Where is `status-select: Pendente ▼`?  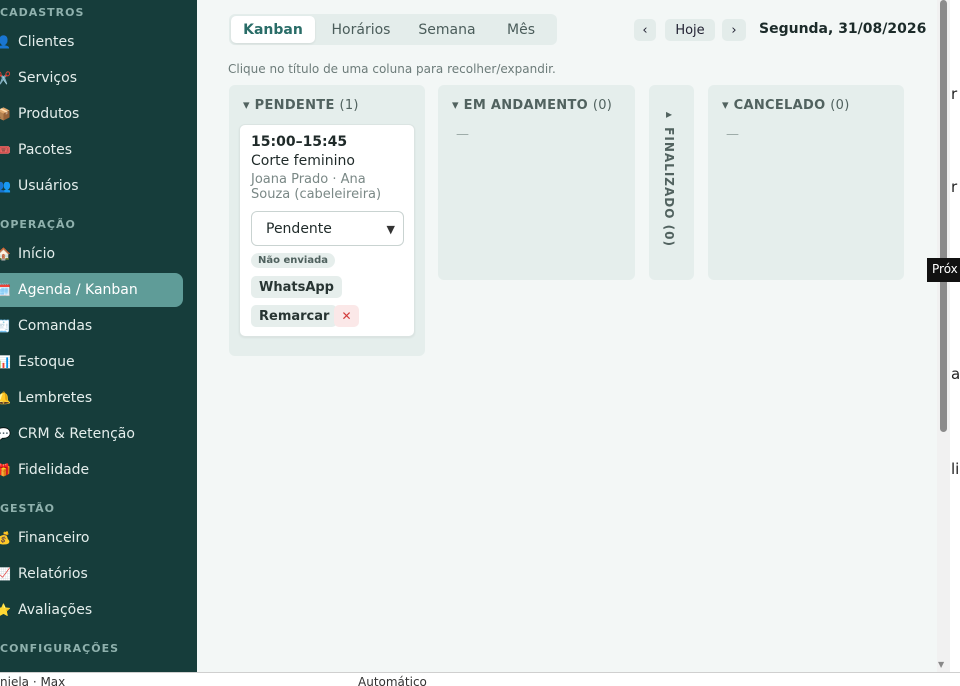
status-select: Pendente ▼ is located at coordinates (327, 228).